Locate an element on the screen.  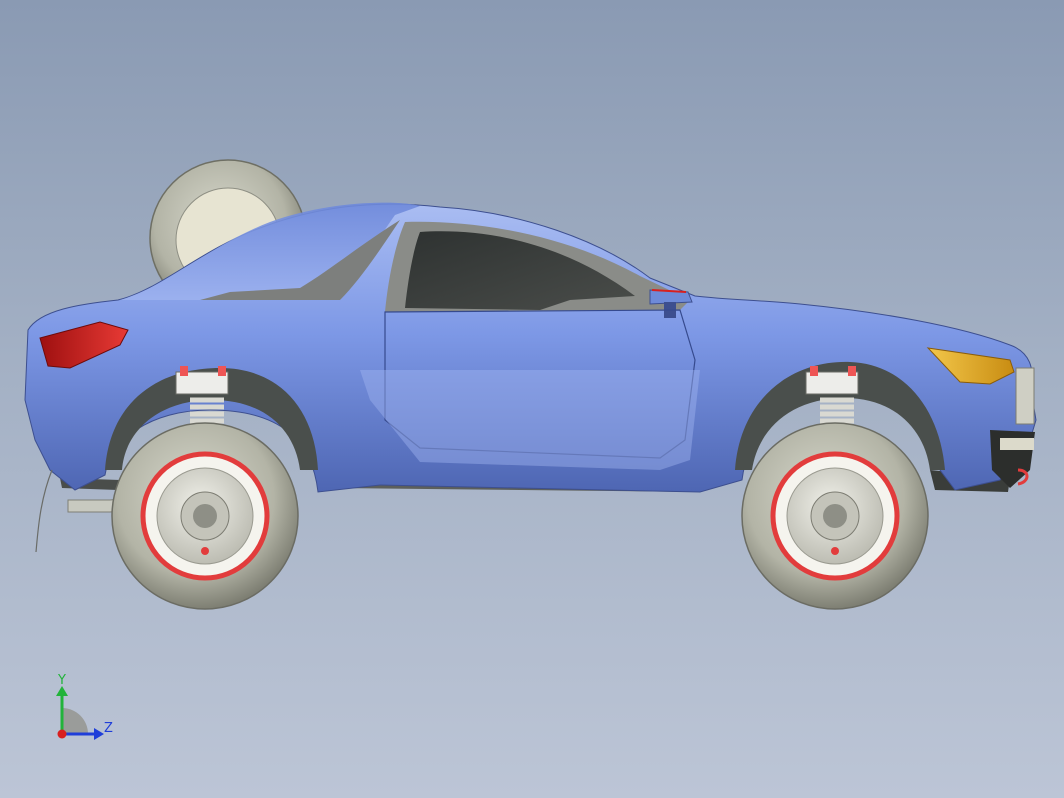
front-suspension is located at coordinates (832, 395).